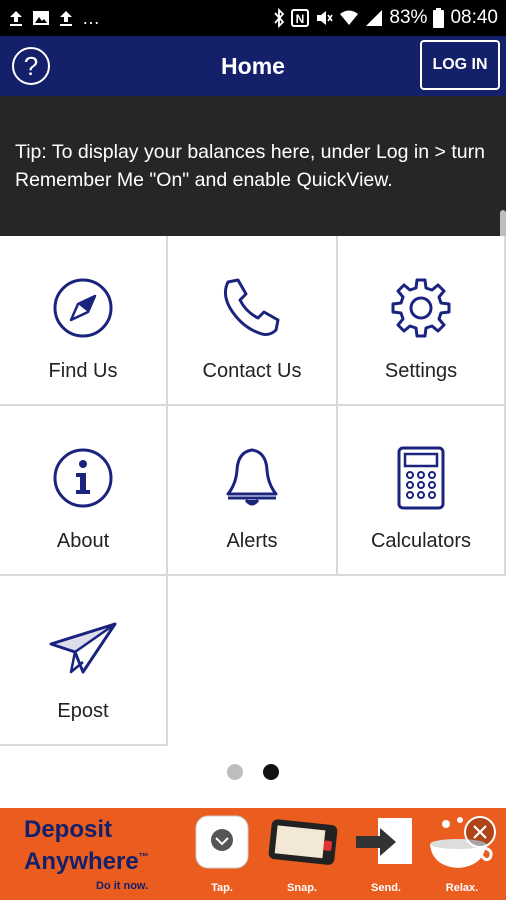 The width and height of the screenshot is (506, 900). What do you see at coordinates (421, 478) in the screenshot?
I see `calculator-icon` at bounding box center [421, 478].